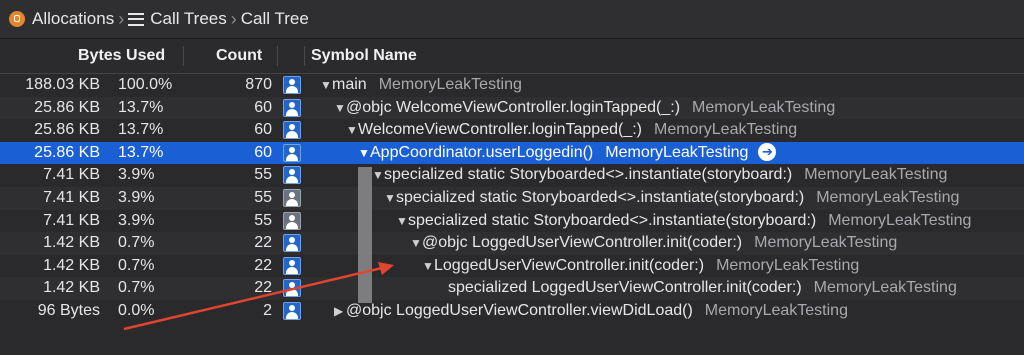  Describe the element at coordinates (188, 18) in the screenshot. I see `breadcrumb-label: Call Trees` at that location.